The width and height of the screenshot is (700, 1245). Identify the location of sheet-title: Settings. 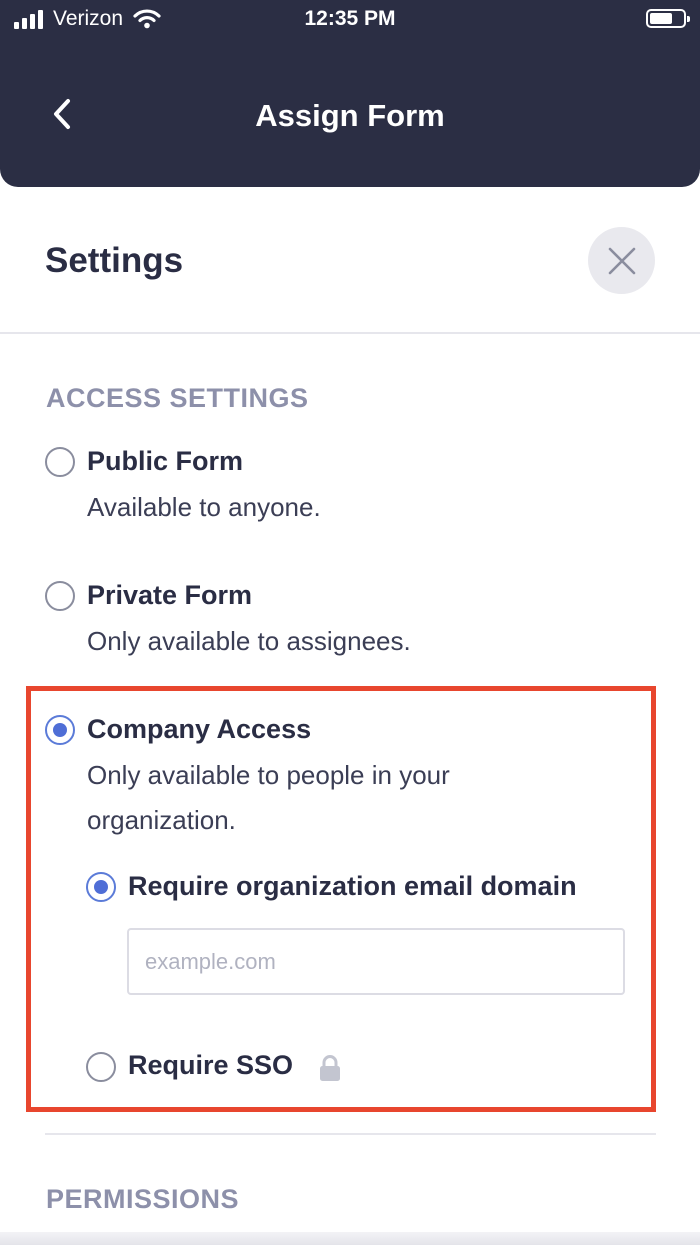
(114, 260).